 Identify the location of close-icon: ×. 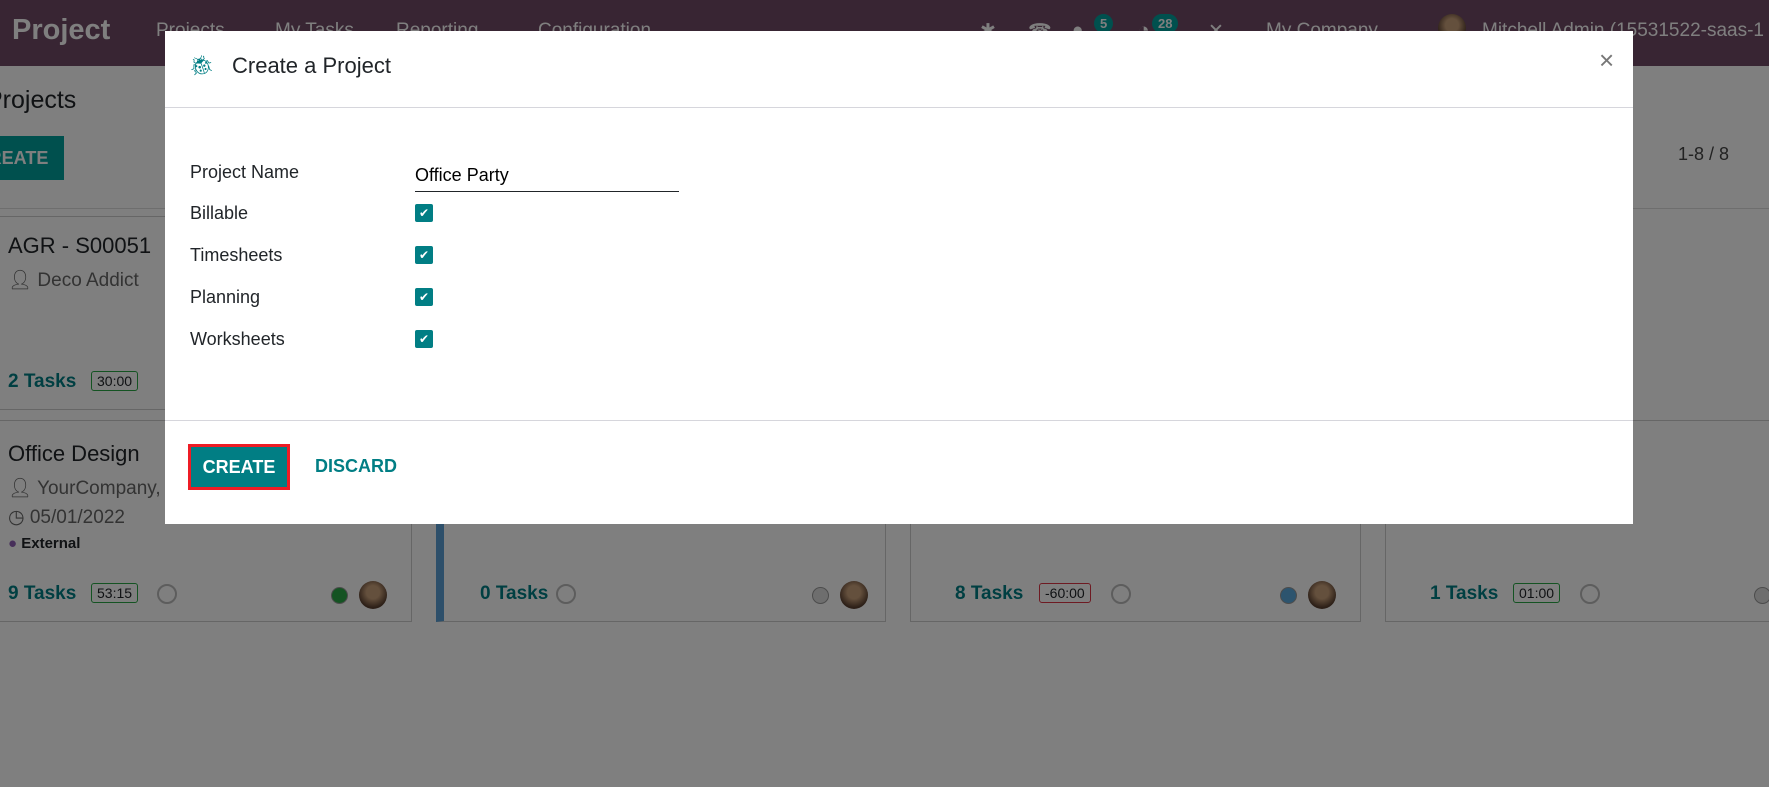
(1606, 60).